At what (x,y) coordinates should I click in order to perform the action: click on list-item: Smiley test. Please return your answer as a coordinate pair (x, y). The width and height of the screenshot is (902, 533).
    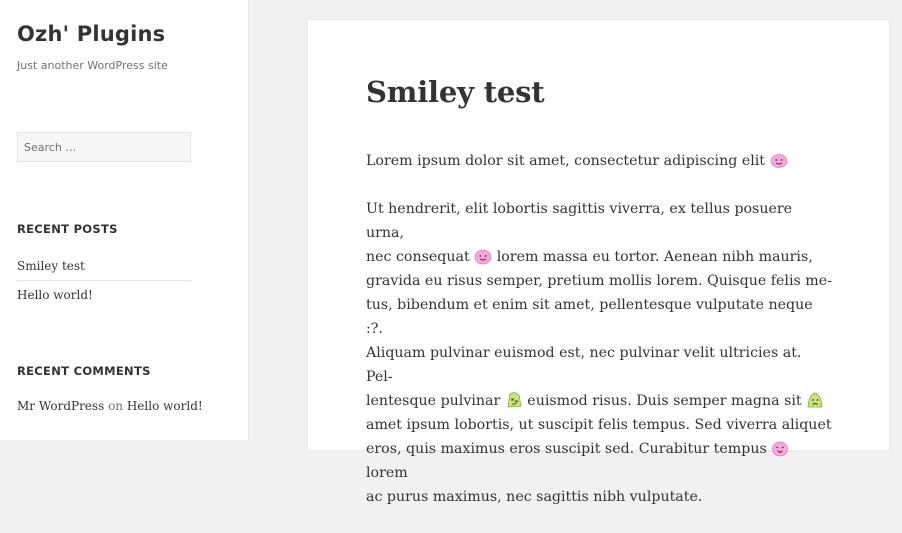
    Looking at the image, I should click on (104, 266).